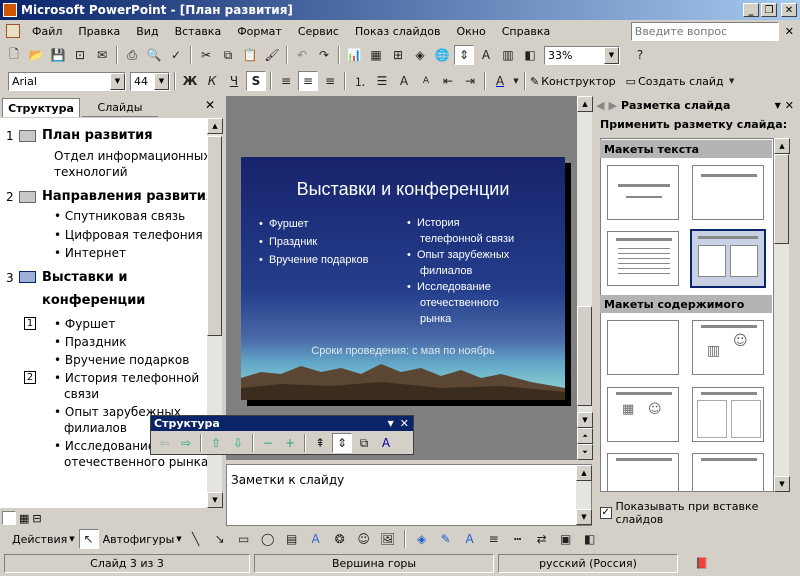 This screenshot has height=576, width=800. What do you see at coordinates (216, 443) in the screenshot?
I see `move-up-icon: ⇧` at bounding box center [216, 443].